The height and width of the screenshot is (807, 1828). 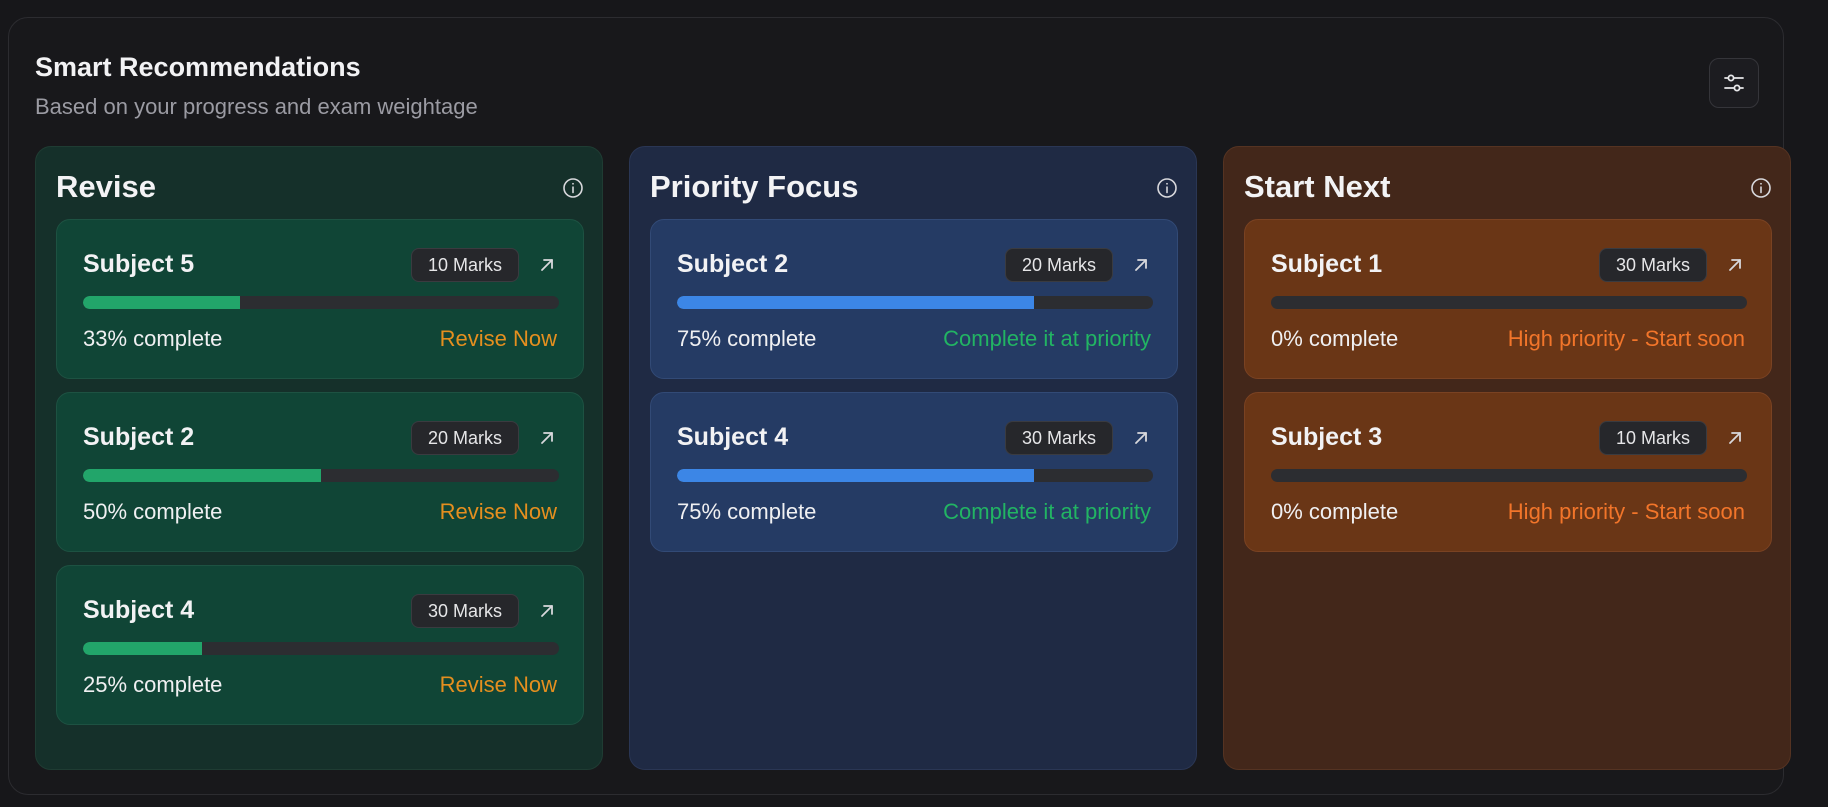 What do you see at coordinates (198, 67) in the screenshot?
I see `panel-title: Smart Recommendations` at bounding box center [198, 67].